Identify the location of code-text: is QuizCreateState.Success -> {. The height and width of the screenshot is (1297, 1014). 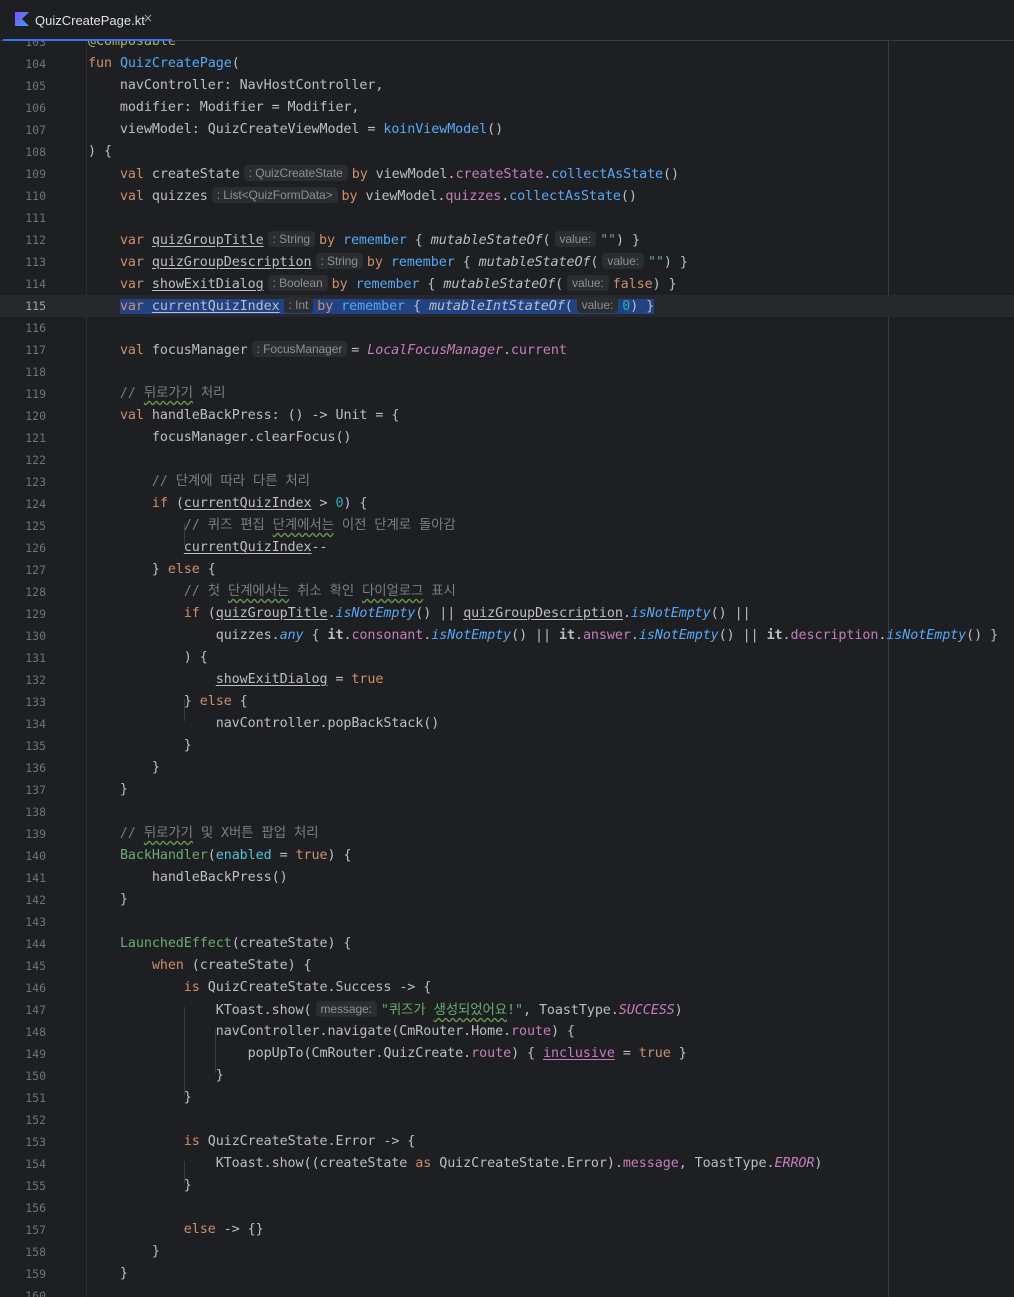
(307, 987).